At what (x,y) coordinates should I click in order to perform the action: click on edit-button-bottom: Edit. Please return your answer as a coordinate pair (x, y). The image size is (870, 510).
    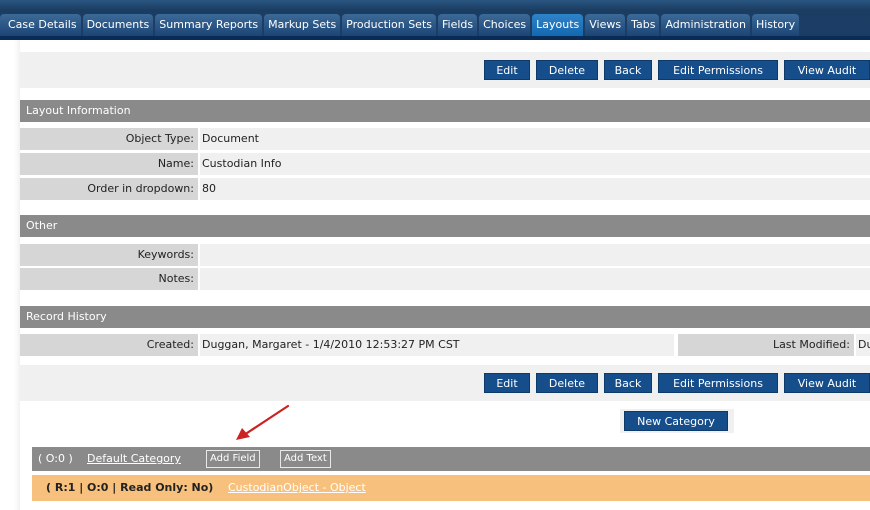
    Looking at the image, I should click on (507, 383).